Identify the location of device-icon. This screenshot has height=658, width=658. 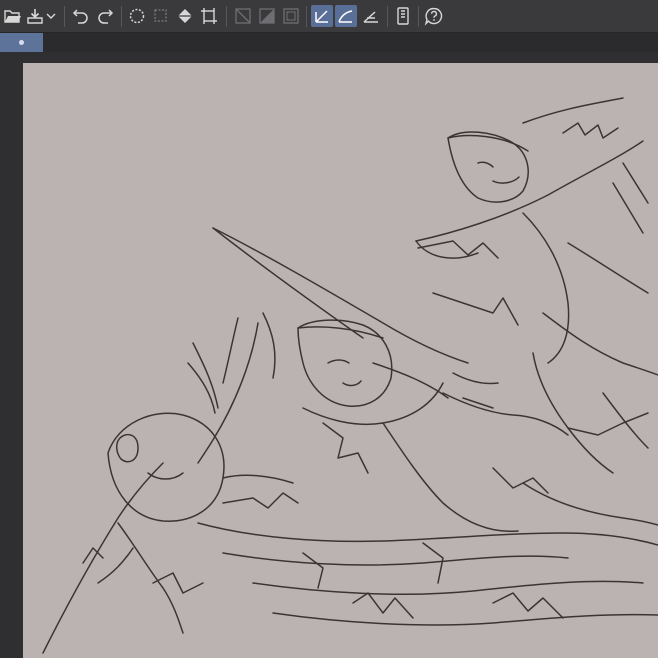
(403, 16).